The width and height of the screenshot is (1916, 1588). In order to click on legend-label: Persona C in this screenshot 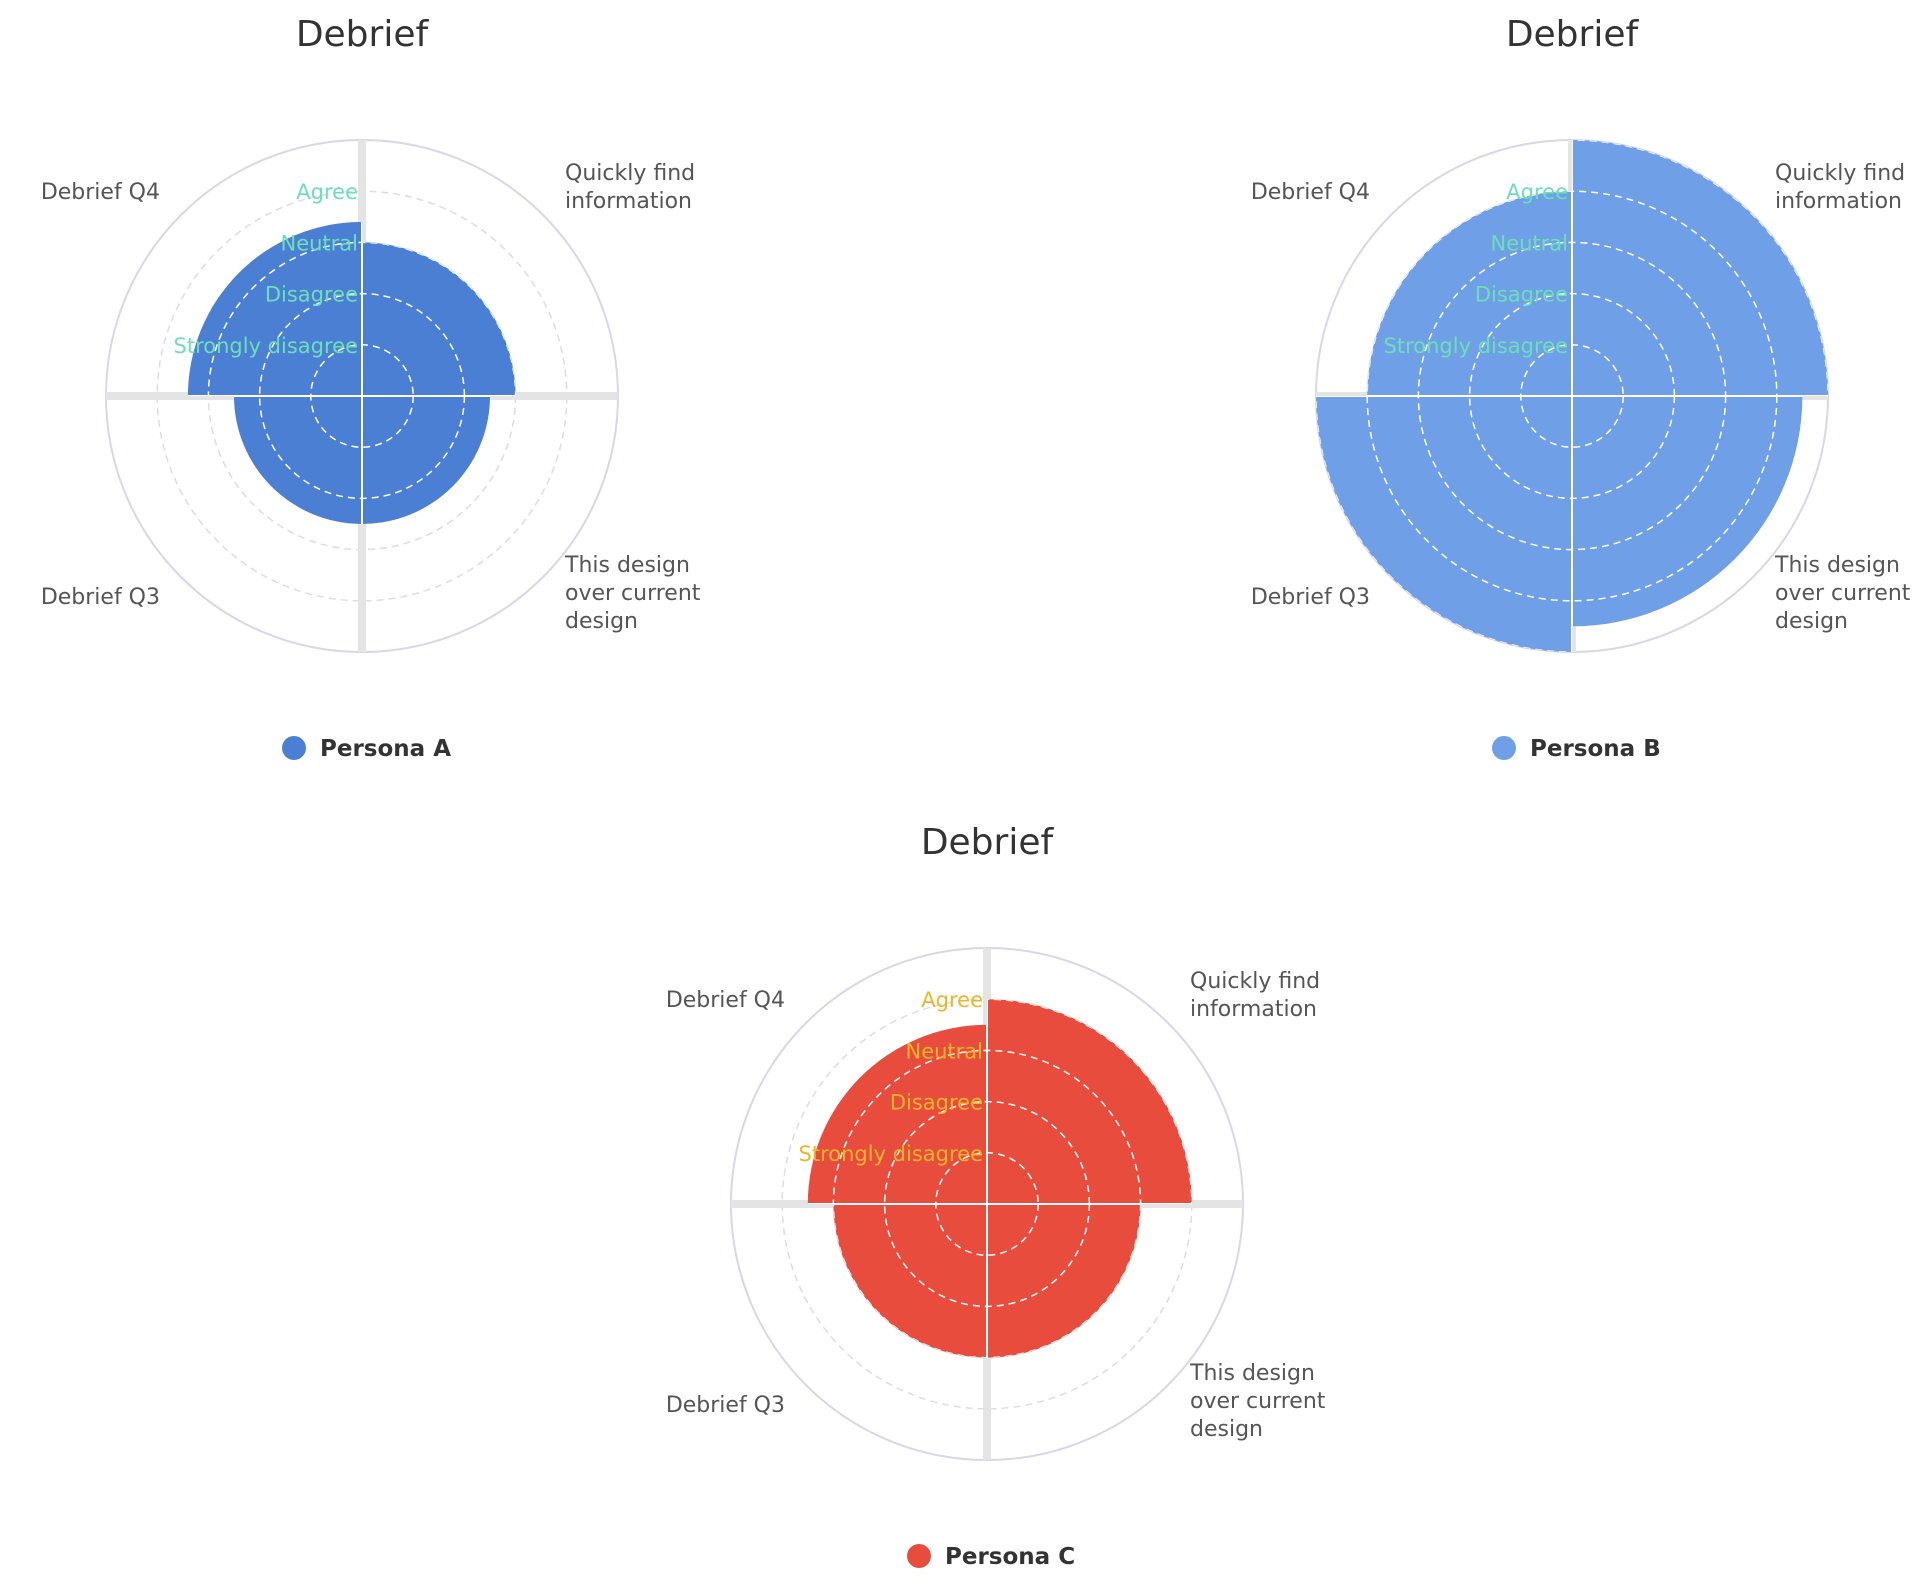, I will do `click(1010, 1557)`.